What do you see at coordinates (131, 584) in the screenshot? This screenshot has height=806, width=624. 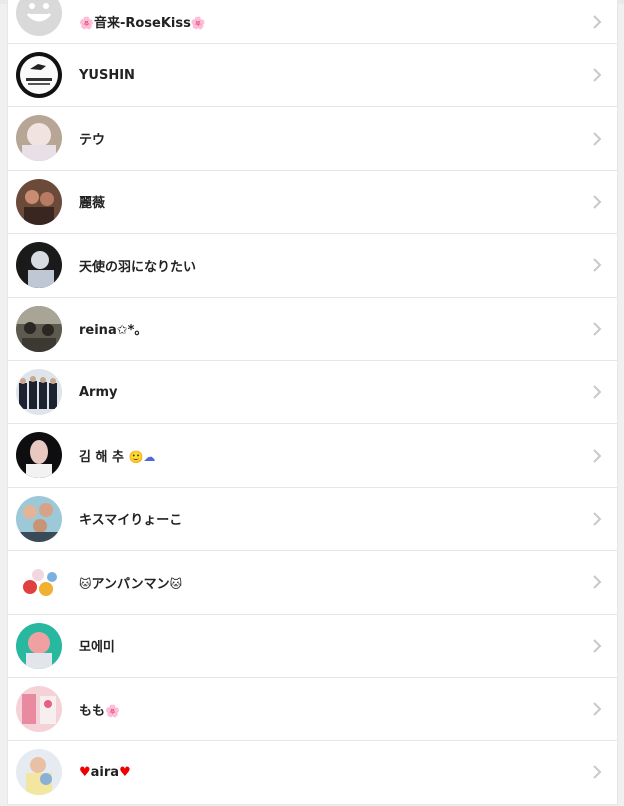 I see `contact-name: 🐱アンパンマン🐱` at bounding box center [131, 584].